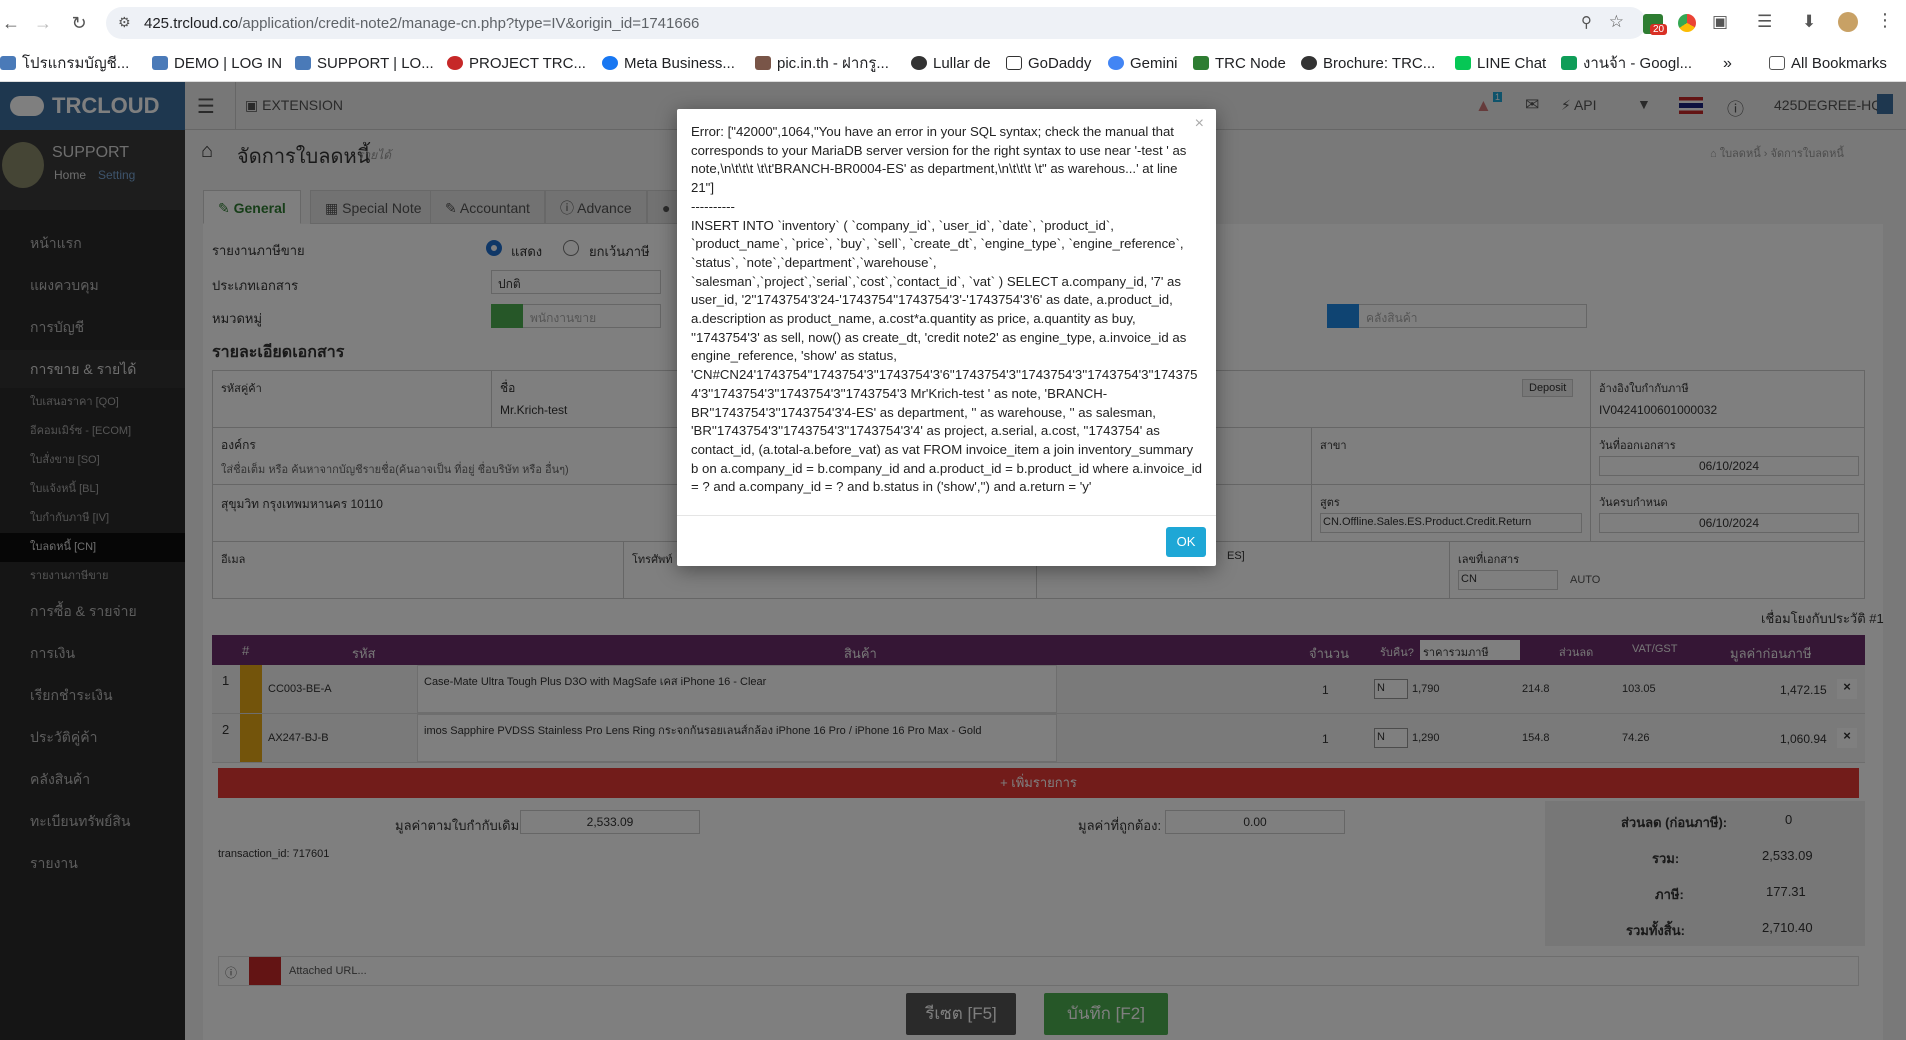 This screenshot has height=1040, width=1906. What do you see at coordinates (79, 23) in the screenshot?
I see `reload-icon: ↻` at bounding box center [79, 23].